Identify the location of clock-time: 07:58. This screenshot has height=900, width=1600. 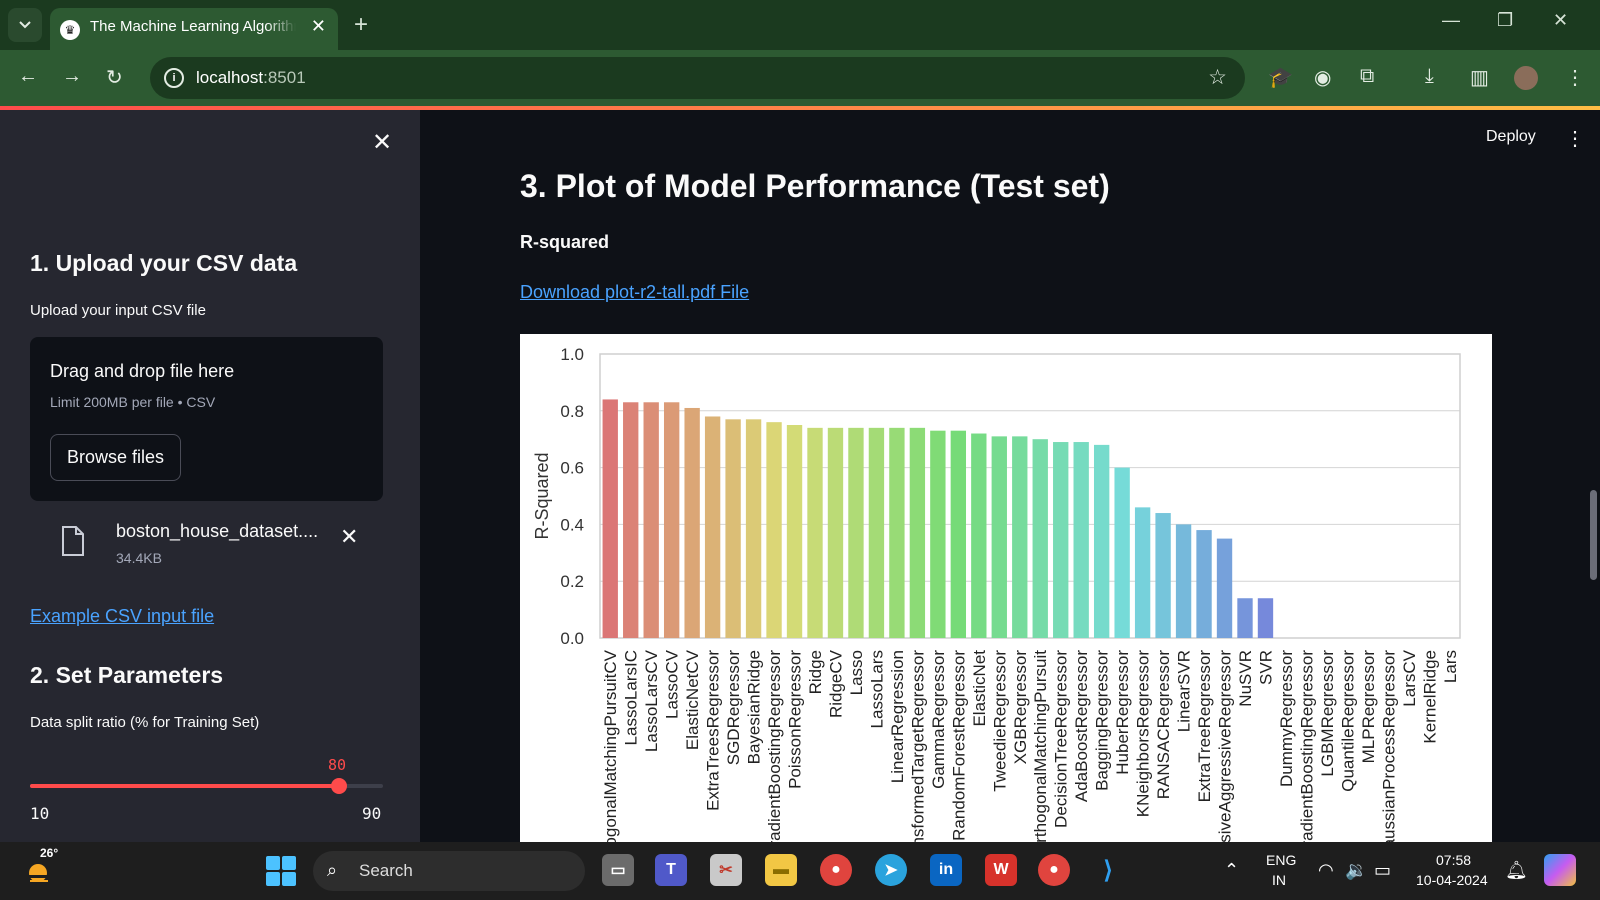
(1453, 860).